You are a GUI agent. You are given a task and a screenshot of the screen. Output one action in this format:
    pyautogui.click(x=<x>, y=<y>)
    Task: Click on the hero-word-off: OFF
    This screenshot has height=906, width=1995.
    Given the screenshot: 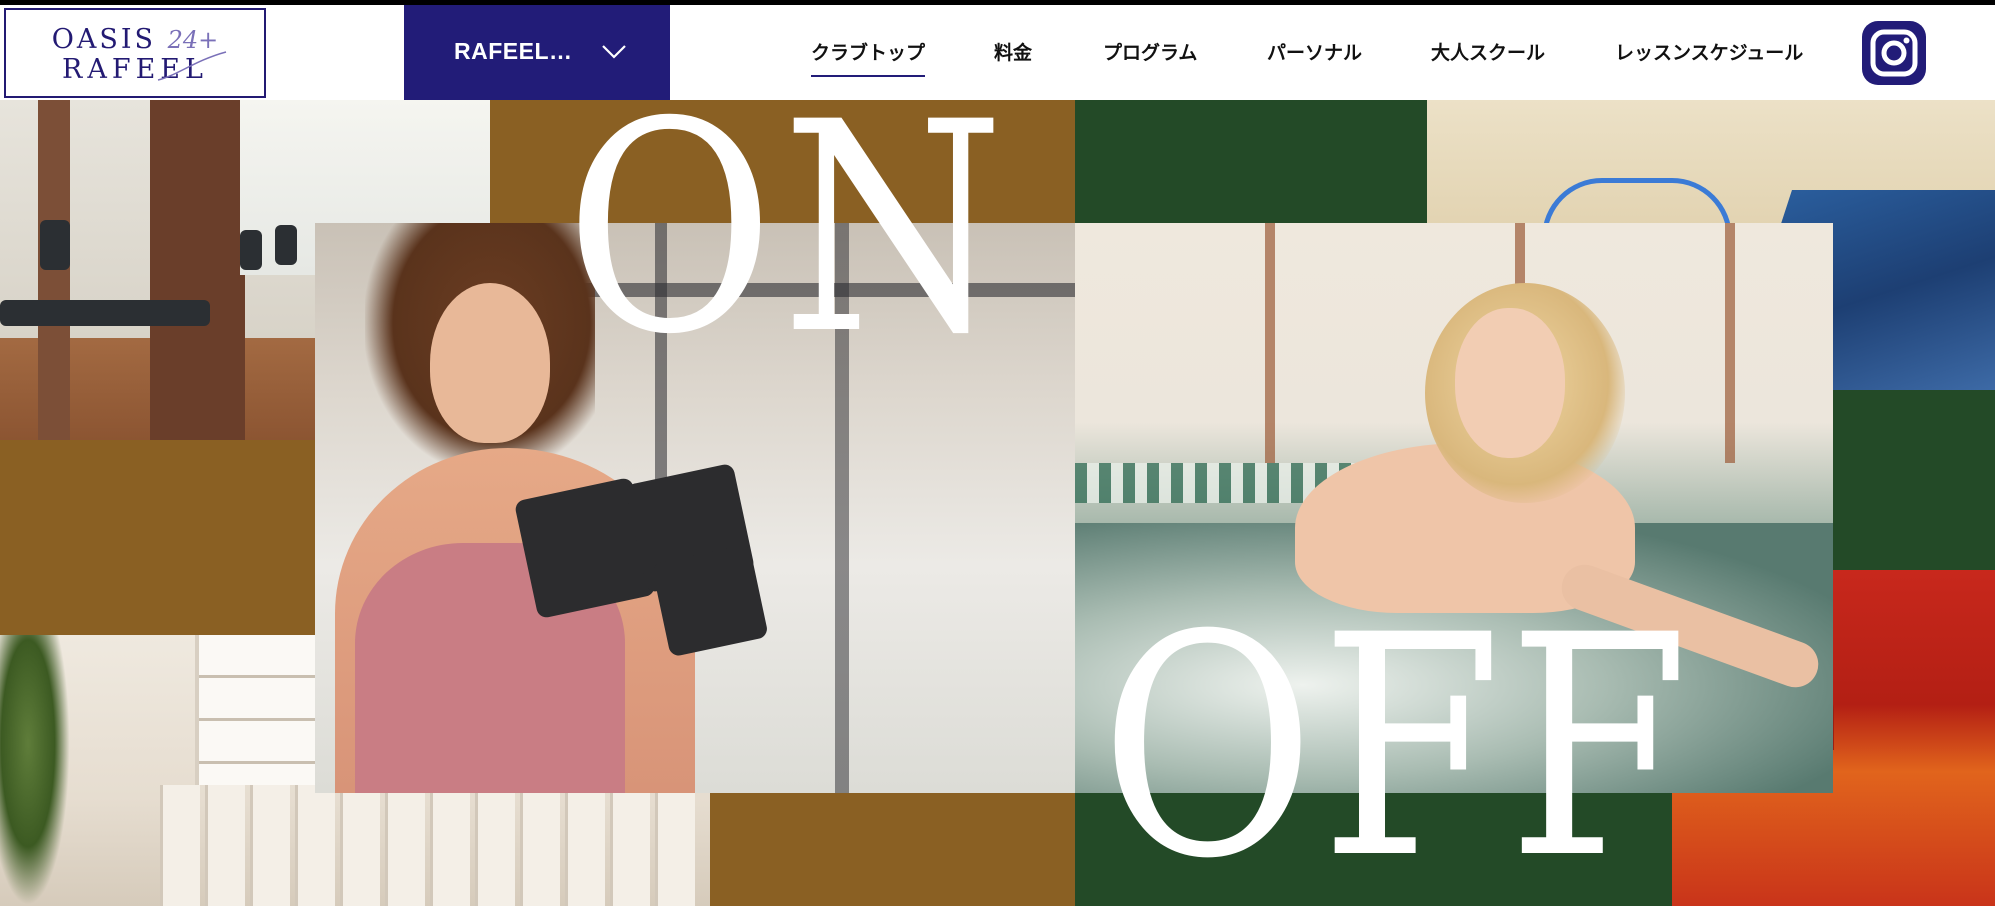 What is the action you would take?
    pyautogui.click(x=1397, y=738)
    